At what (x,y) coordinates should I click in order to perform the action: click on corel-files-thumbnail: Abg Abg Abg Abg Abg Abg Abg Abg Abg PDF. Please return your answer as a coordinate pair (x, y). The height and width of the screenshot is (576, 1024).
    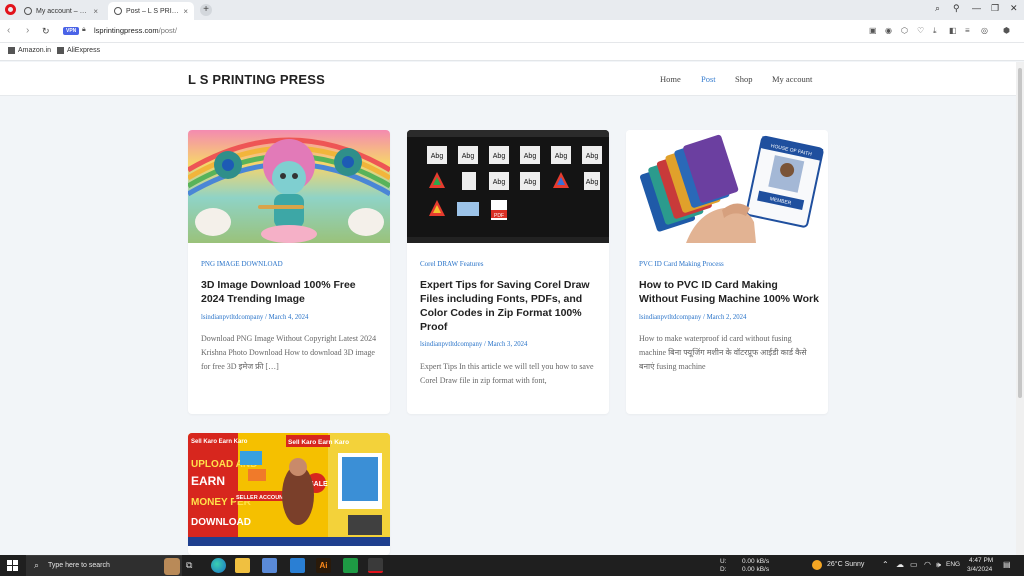
    Looking at the image, I should click on (508, 186).